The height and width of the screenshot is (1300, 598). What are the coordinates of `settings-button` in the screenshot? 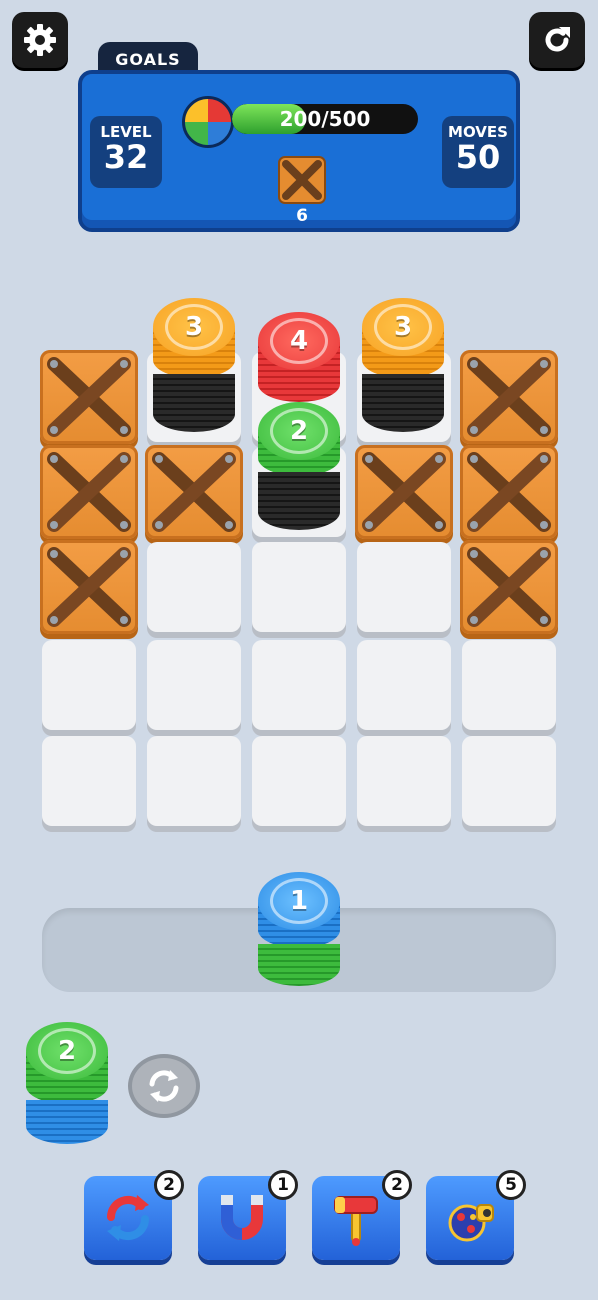 It's located at (40, 40).